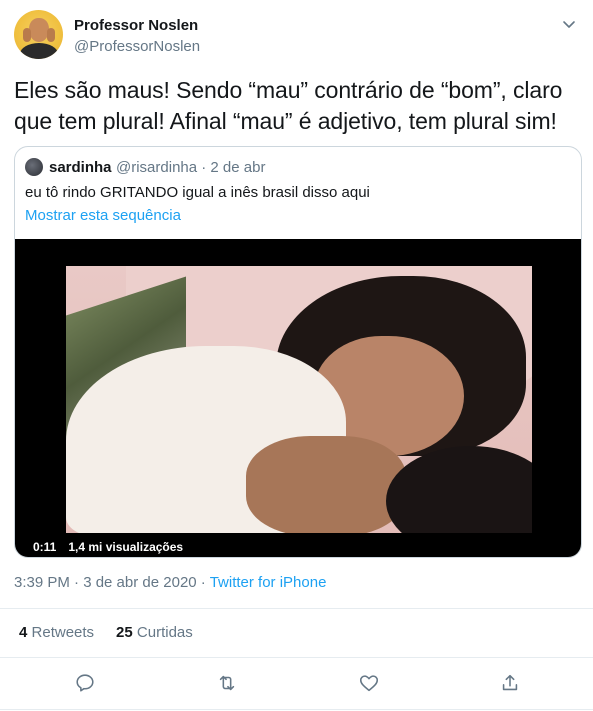  Describe the element at coordinates (227, 683) in the screenshot. I see `retweet-icon` at that location.